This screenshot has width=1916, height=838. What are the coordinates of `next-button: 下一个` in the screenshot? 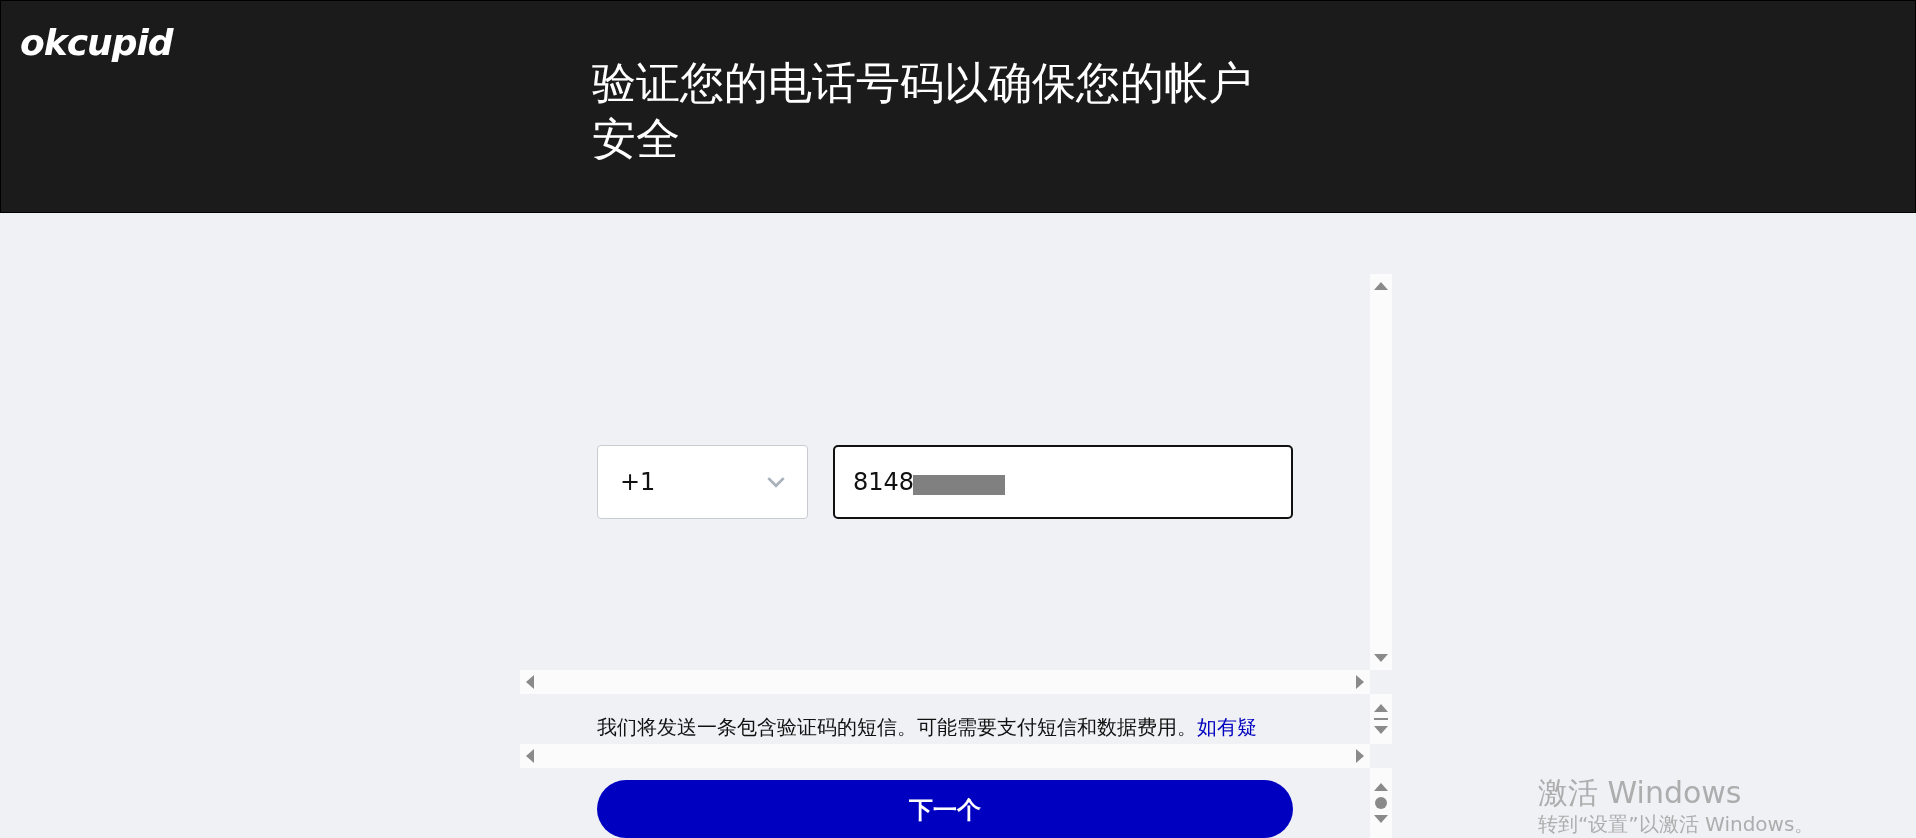 It's located at (945, 809).